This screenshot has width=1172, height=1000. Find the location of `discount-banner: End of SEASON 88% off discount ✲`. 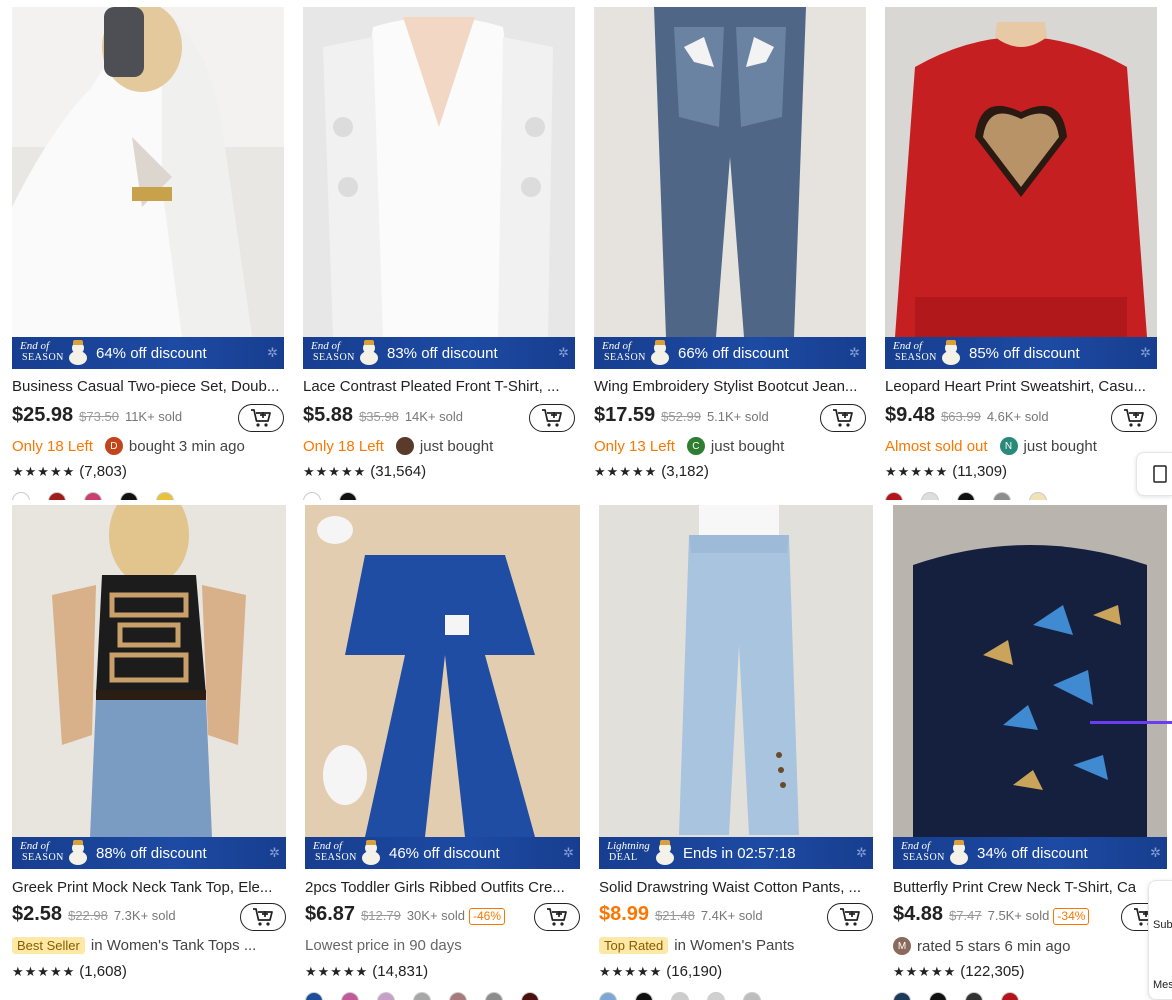

discount-banner: End of SEASON 88% off discount ✲ is located at coordinates (149, 853).